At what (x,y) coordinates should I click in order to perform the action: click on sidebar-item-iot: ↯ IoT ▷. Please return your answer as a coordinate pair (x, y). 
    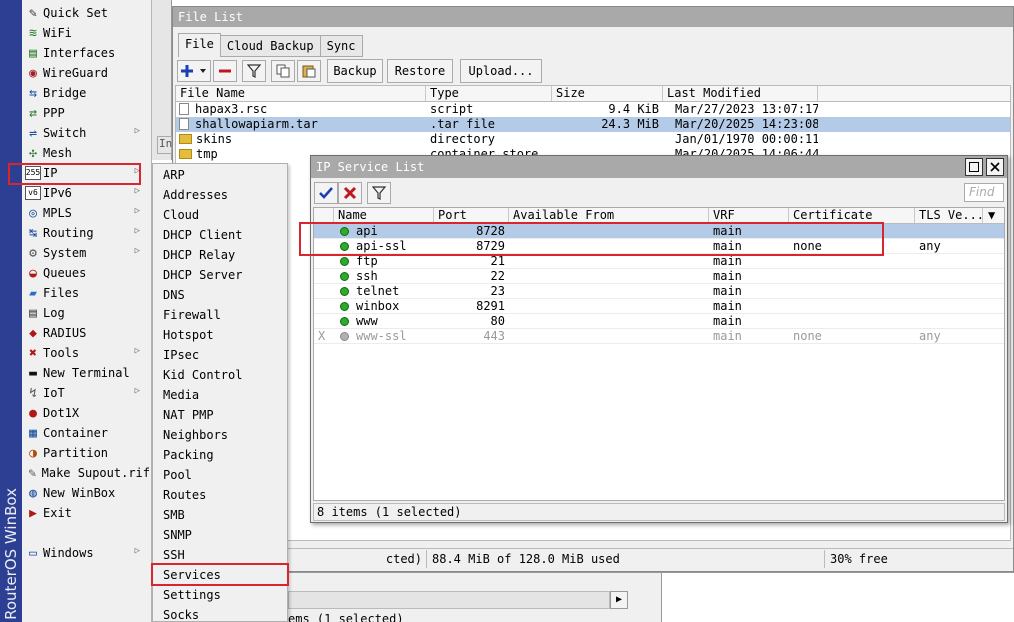
    Looking at the image, I should click on (86, 393).